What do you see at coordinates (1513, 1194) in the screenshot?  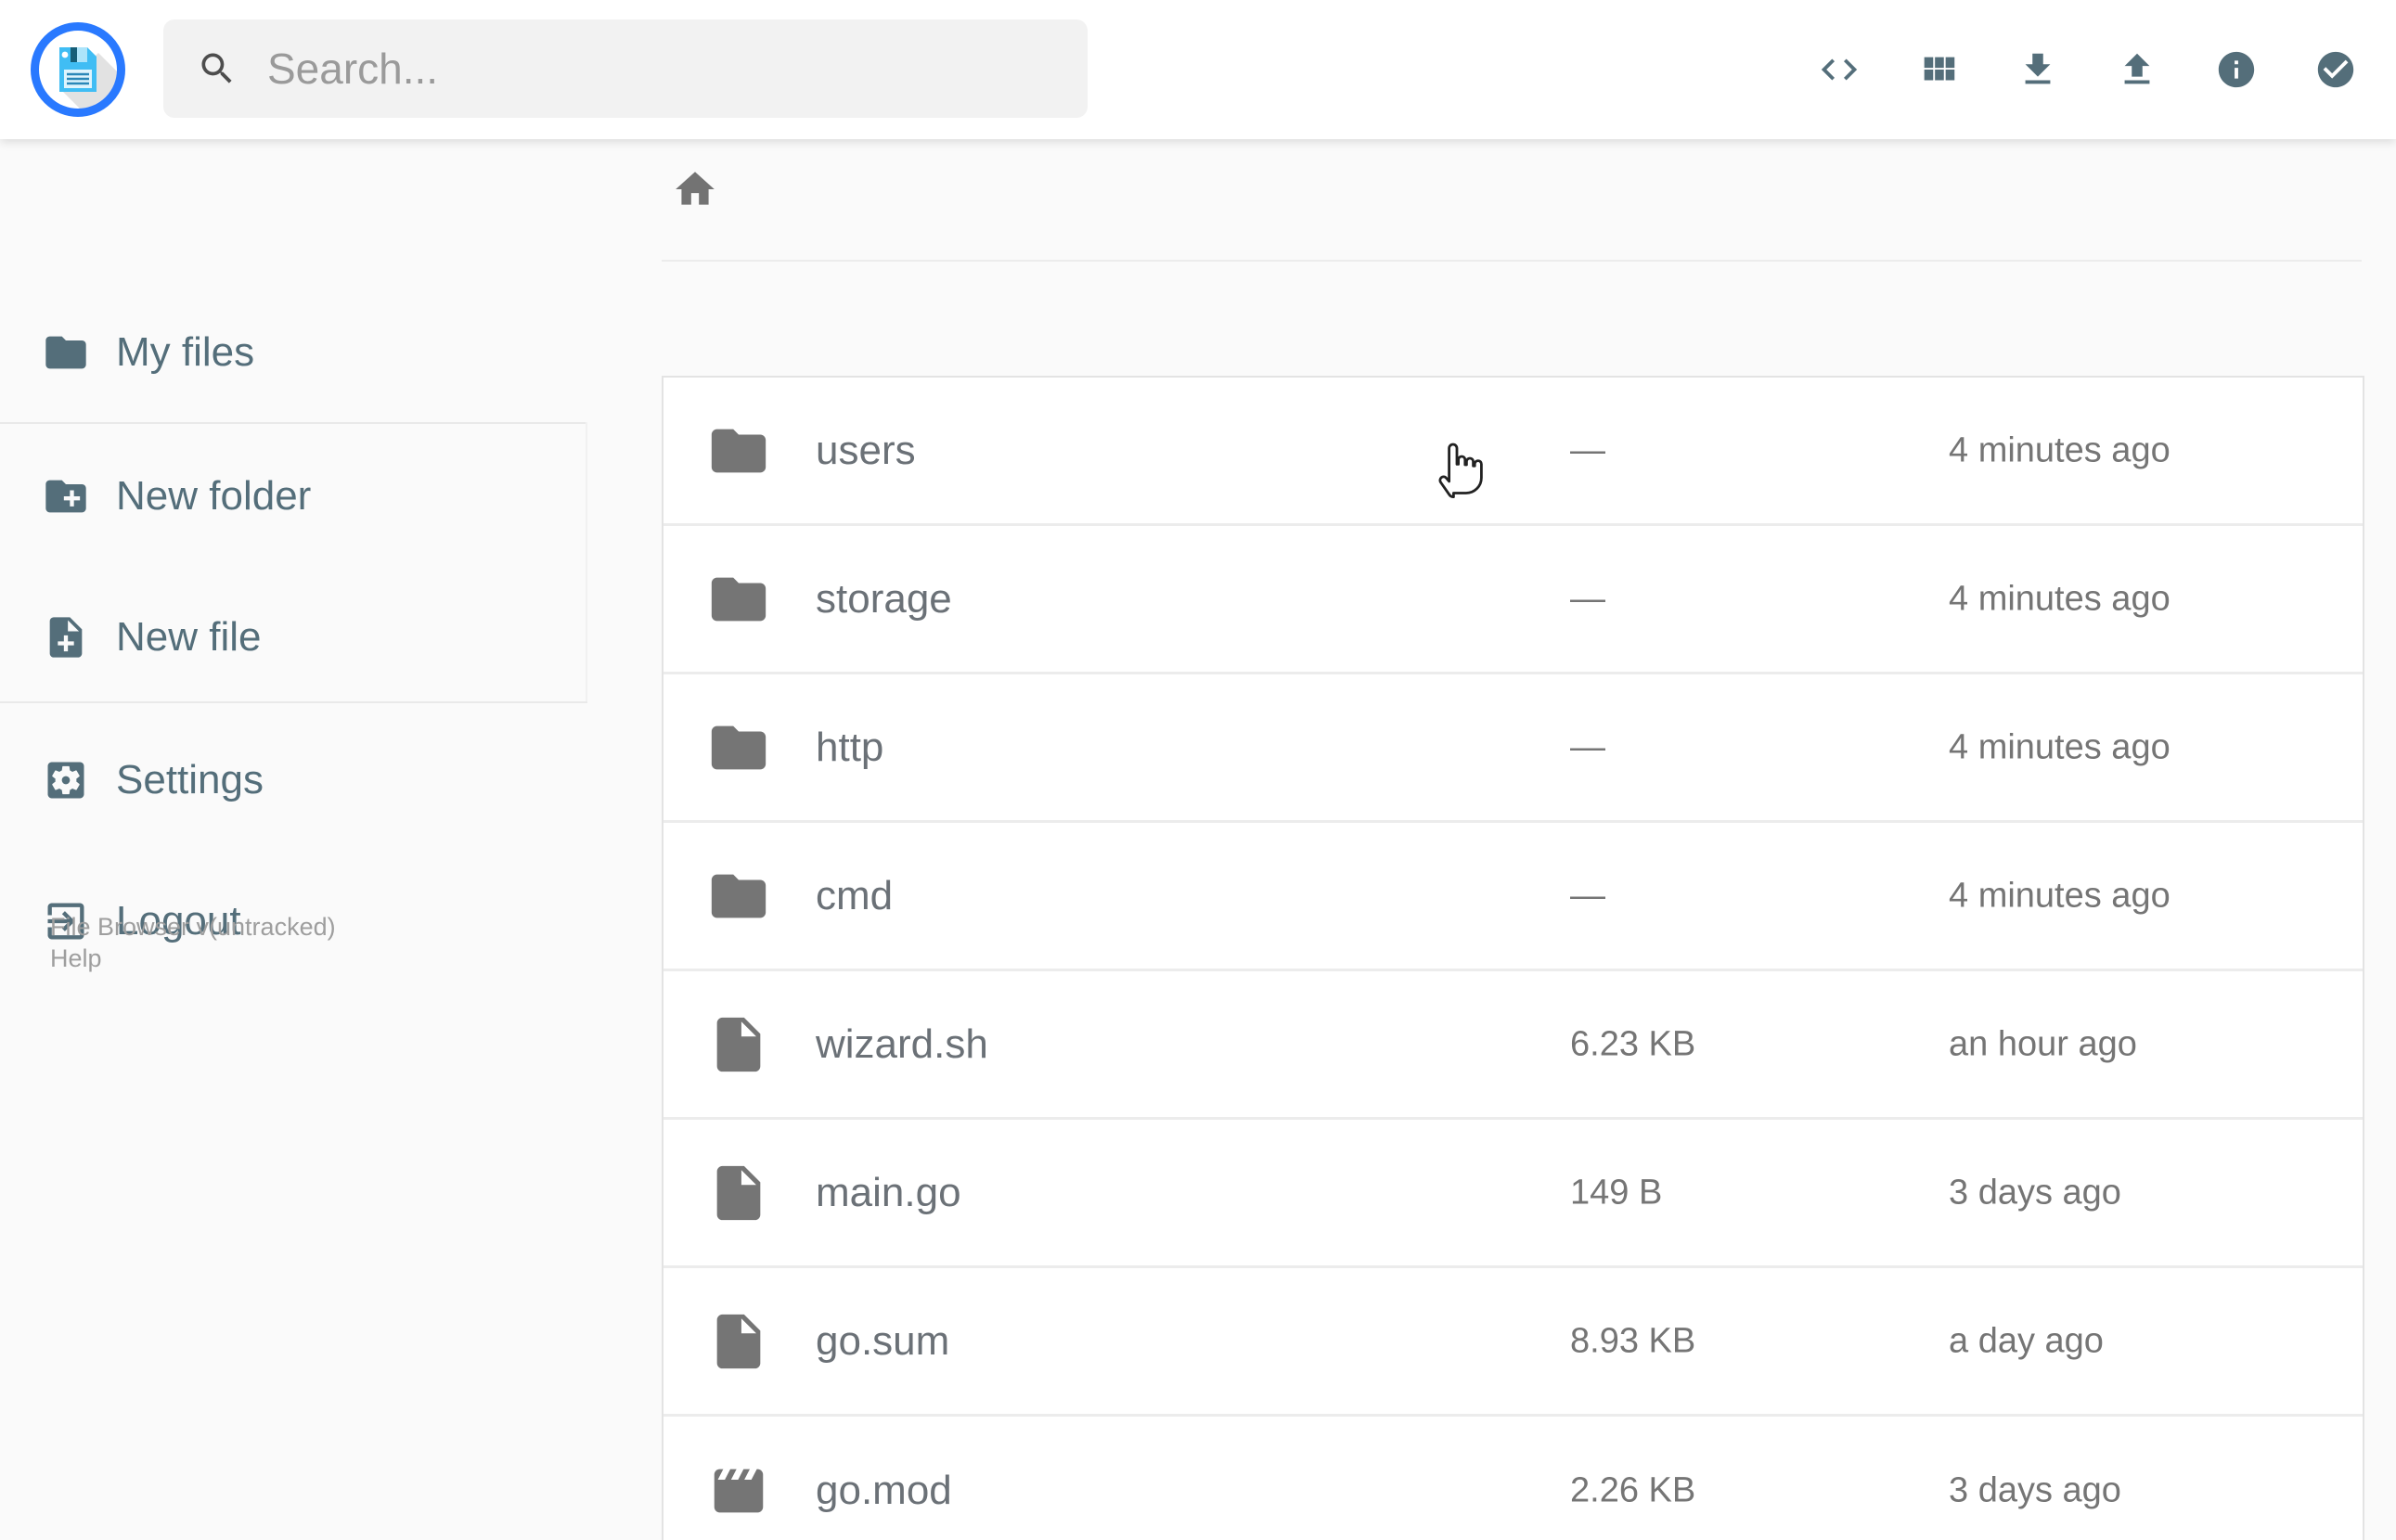 I see `table-row: main.go 149 B 3 days ago` at bounding box center [1513, 1194].